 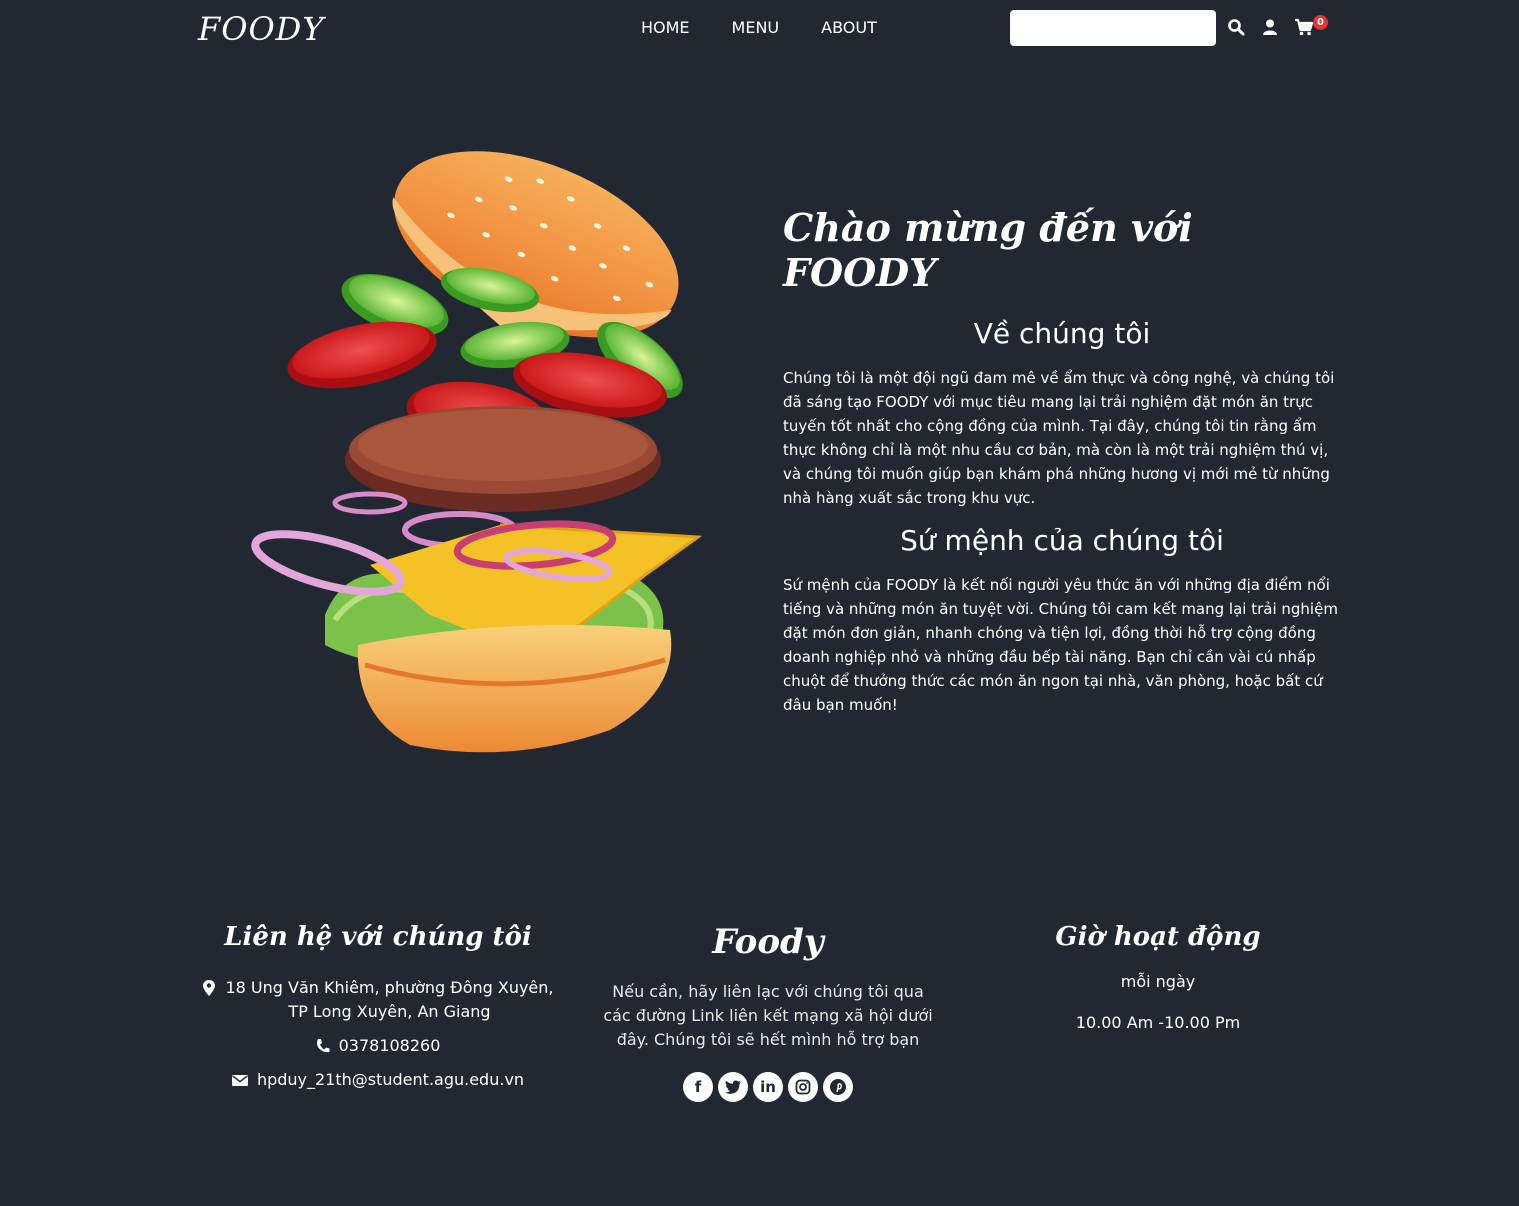 I want to click on cart-icon, so click(x=1304, y=27).